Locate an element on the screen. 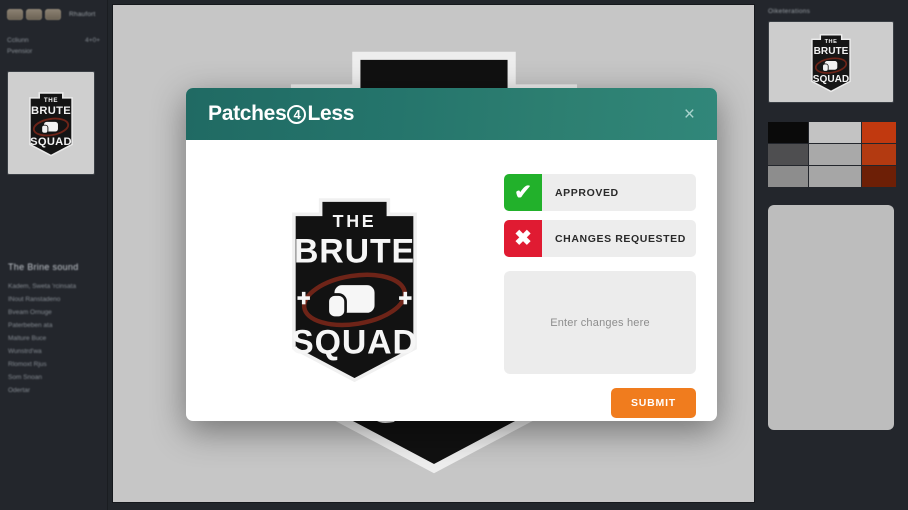 The height and width of the screenshot is (510, 908). modal-title-number-badge: 4 is located at coordinates (297, 114).